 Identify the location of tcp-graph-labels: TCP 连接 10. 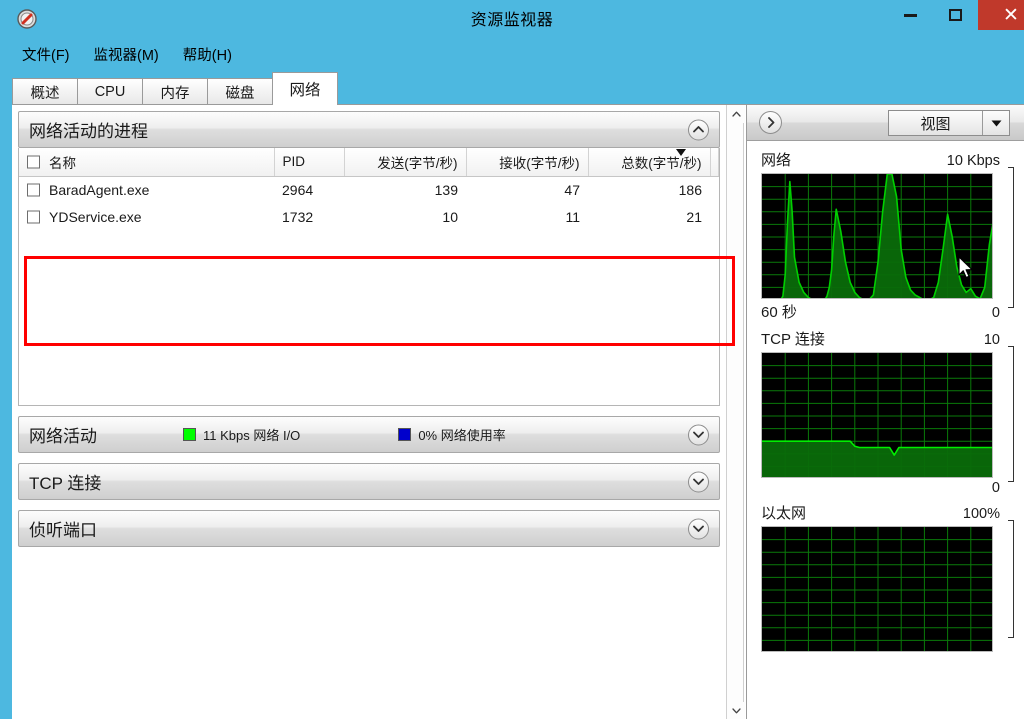
(887, 338).